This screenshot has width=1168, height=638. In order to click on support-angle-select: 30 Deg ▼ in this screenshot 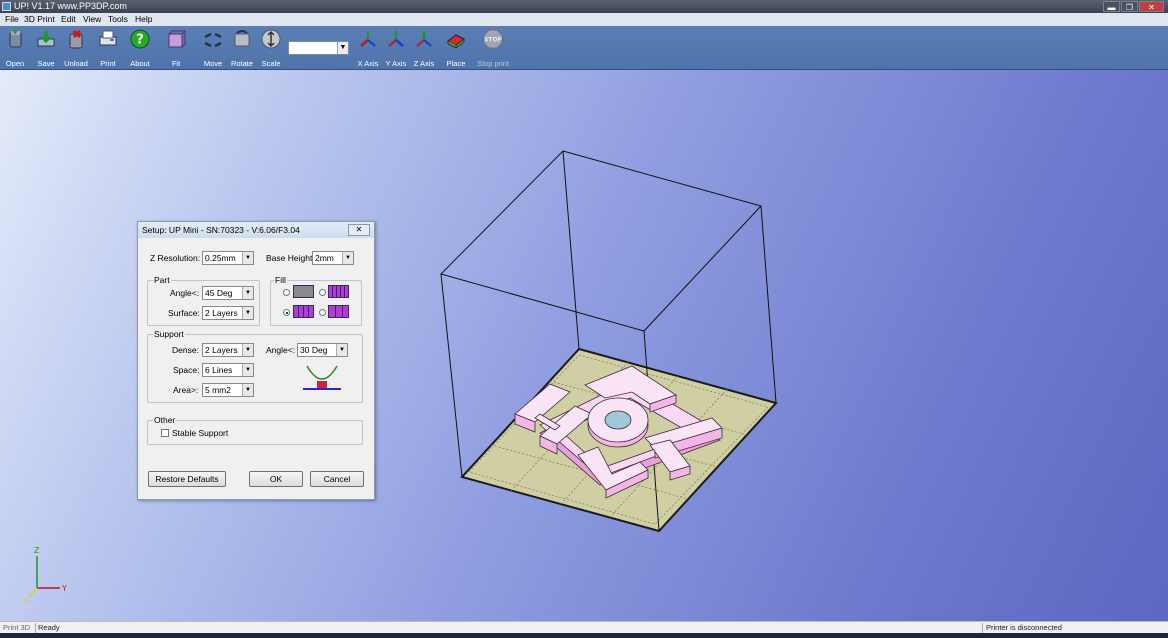, I will do `click(322, 350)`.